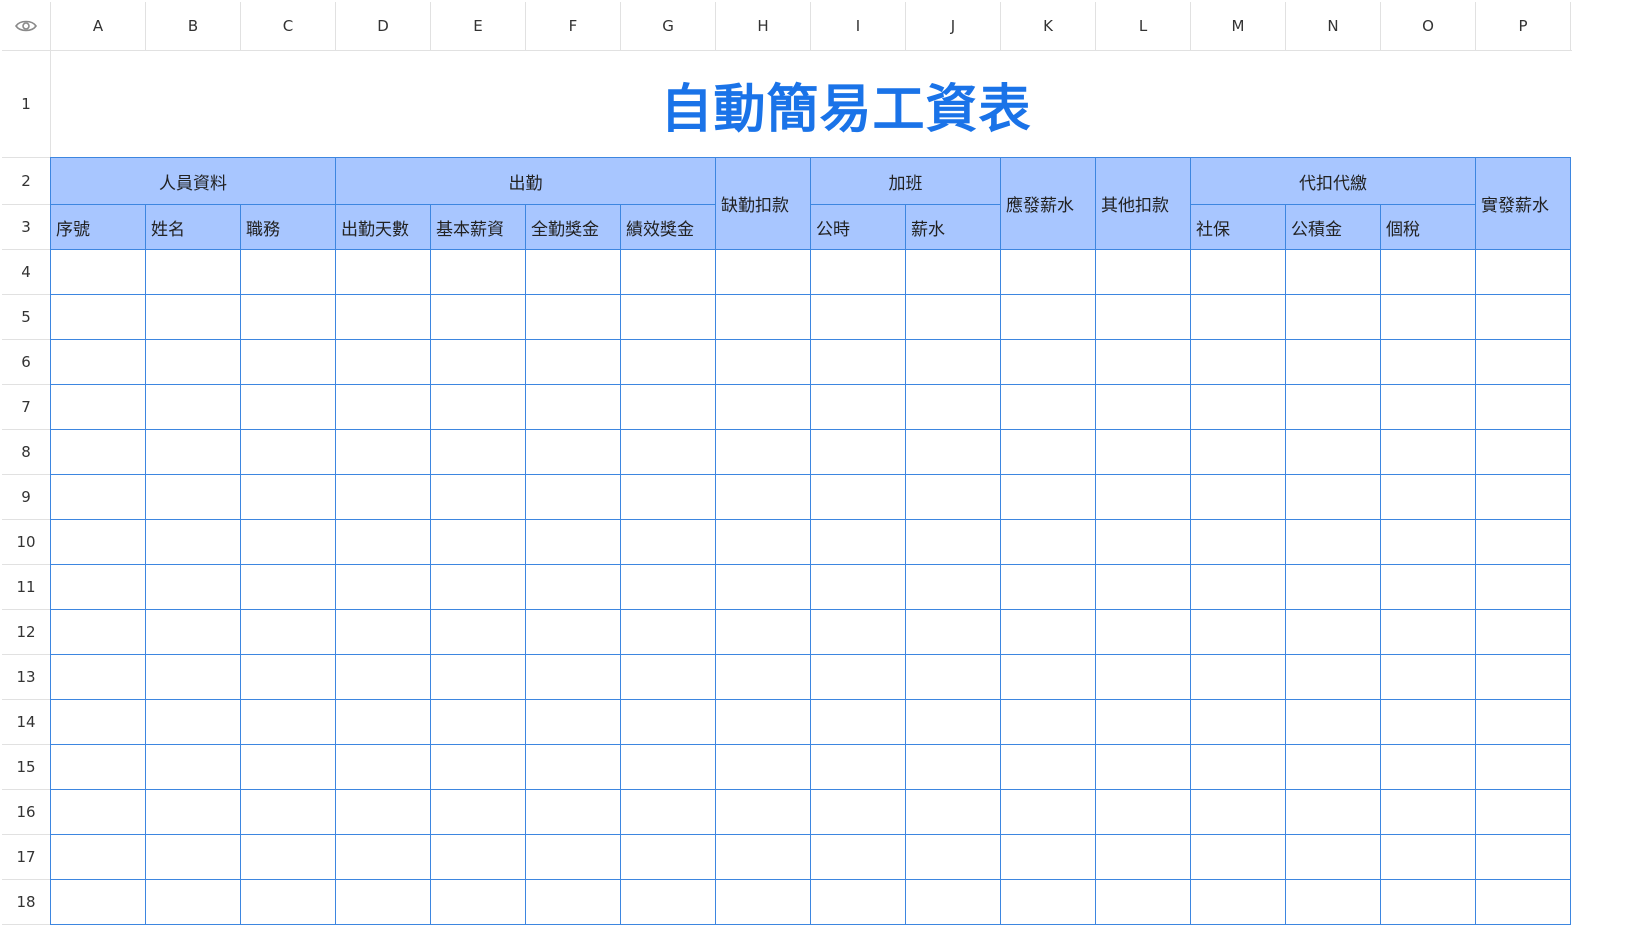 Image resolution: width=1640 pixels, height=952 pixels. Describe the element at coordinates (1143, 203) in the screenshot. I see `header-other-deduction: 其他扣款` at that location.